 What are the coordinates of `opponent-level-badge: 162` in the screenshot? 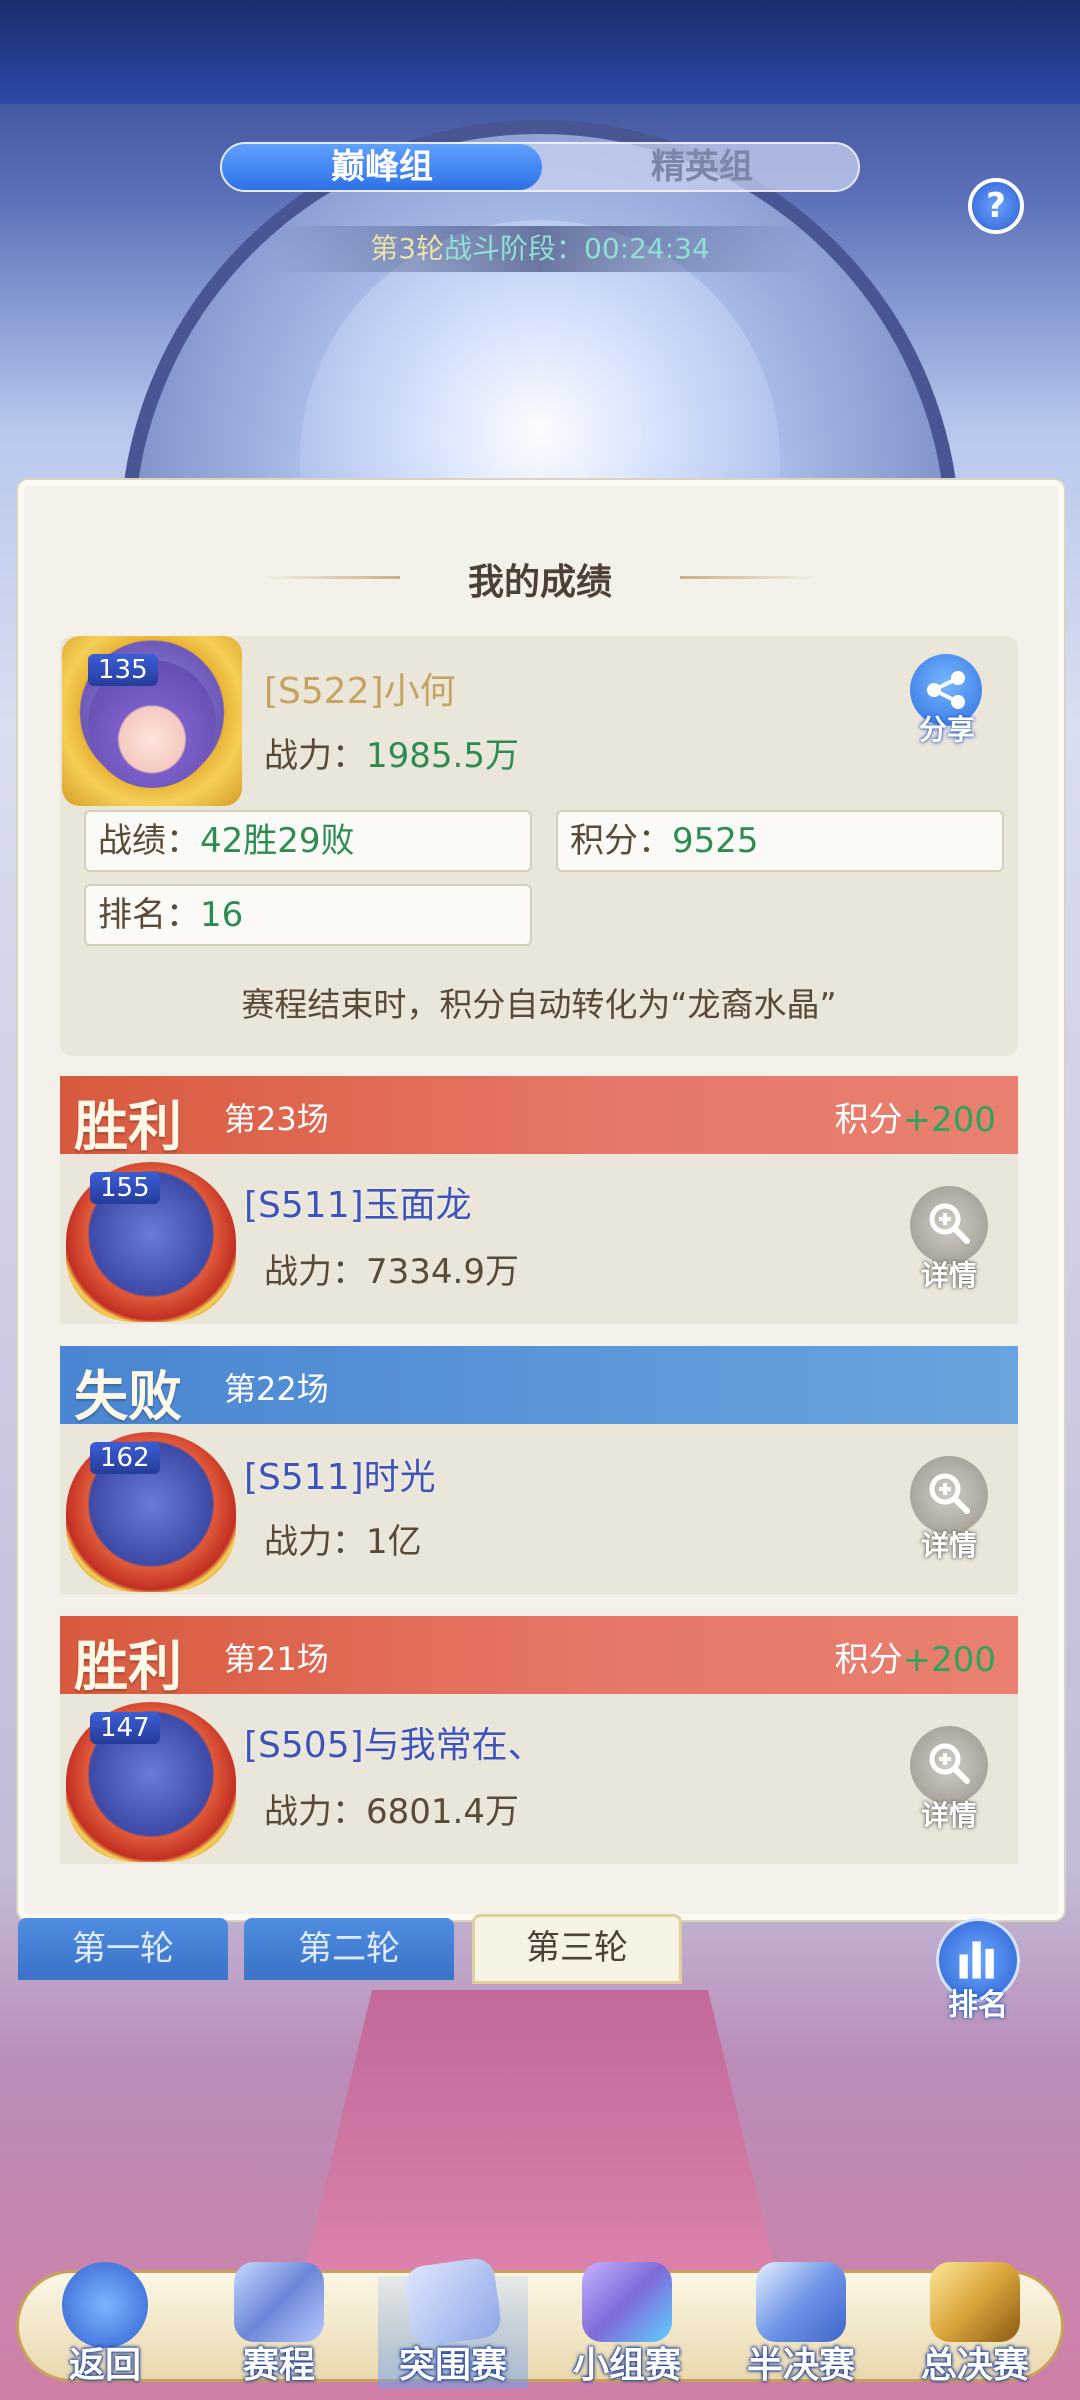 It's located at (125, 1458).